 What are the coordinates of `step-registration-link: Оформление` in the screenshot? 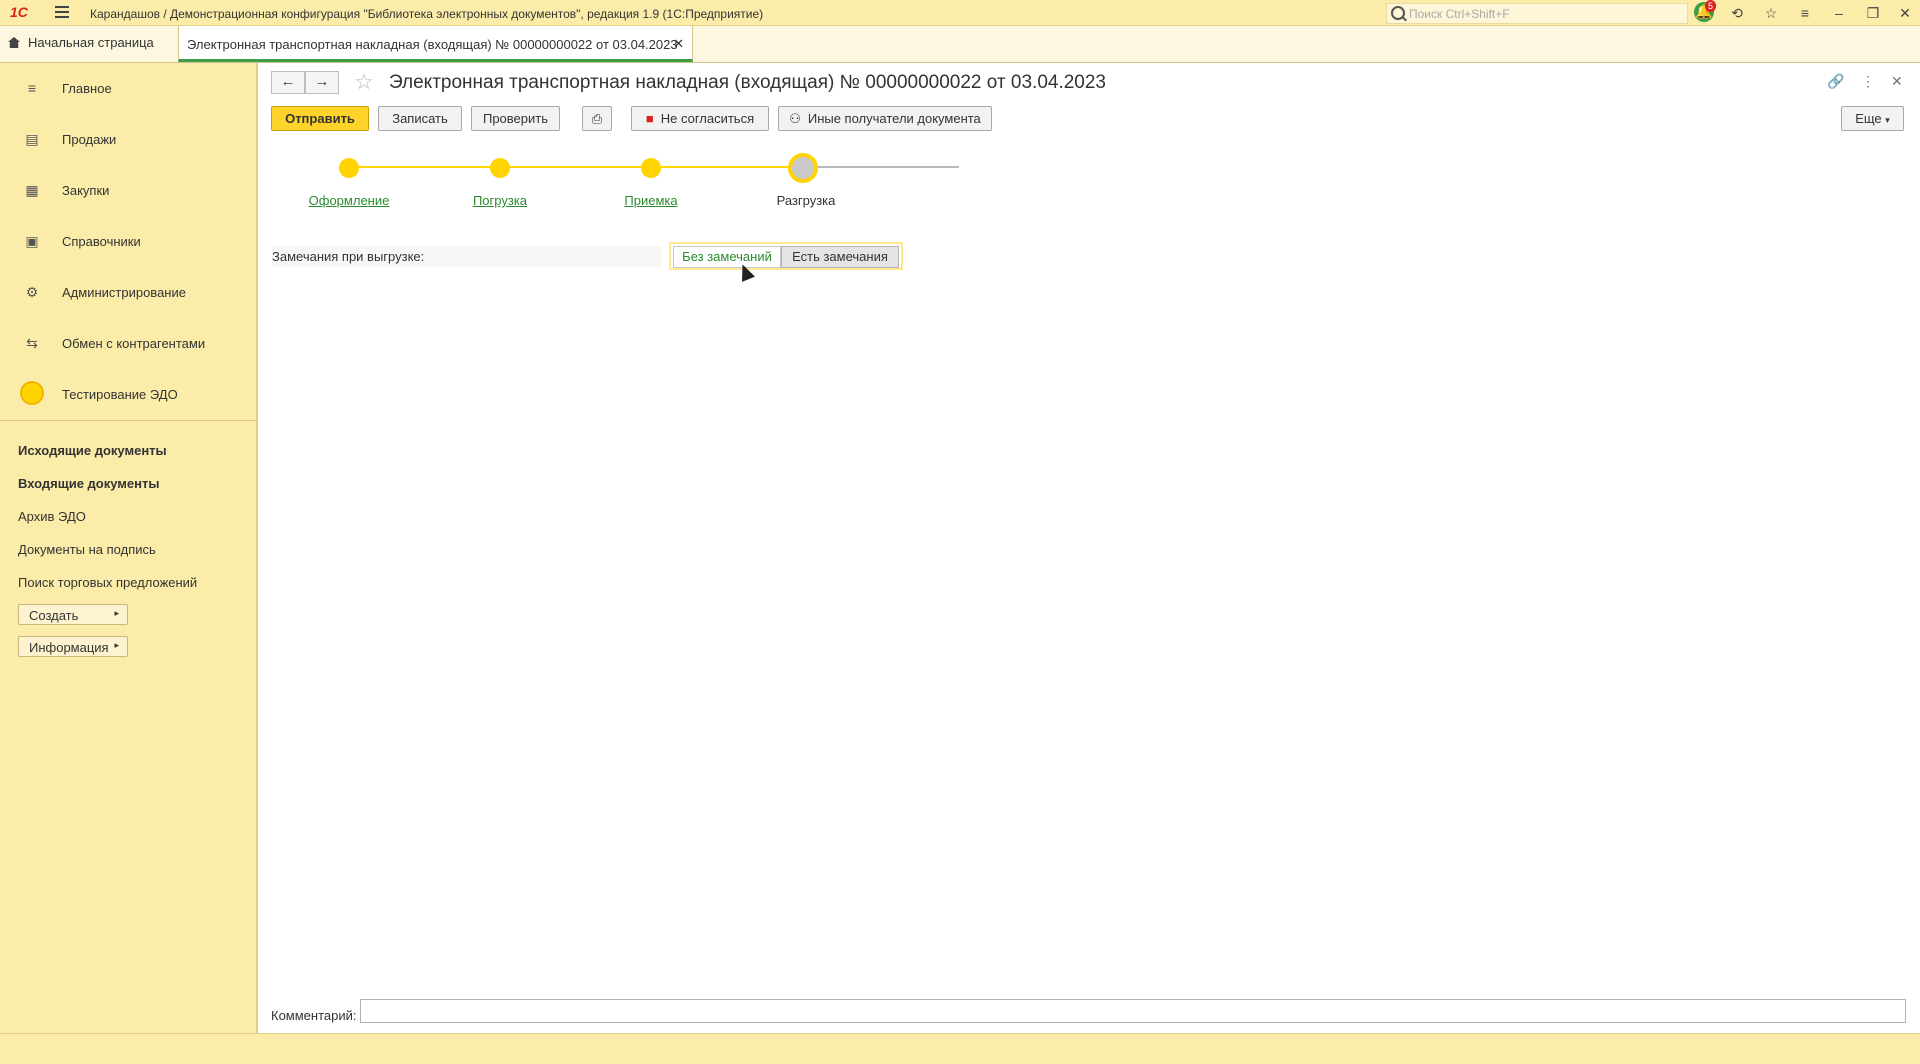 It's located at (349, 200).